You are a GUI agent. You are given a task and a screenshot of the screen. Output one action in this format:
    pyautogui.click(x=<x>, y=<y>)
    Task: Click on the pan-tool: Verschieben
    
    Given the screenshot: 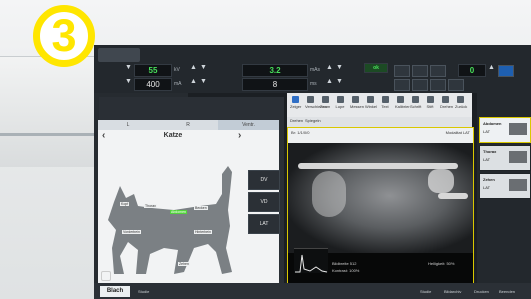 What is the action you would take?
    pyautogui.click(x=316, y=102)
    